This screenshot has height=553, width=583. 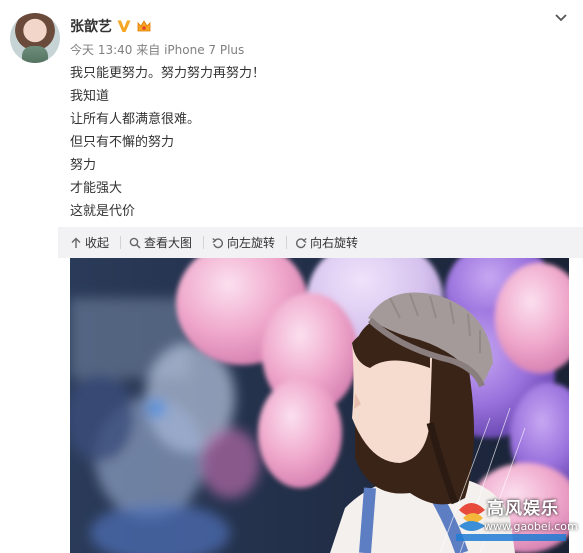 I want to click on post-line: 让所有人都满意很难。, so click(x=135, y=119).